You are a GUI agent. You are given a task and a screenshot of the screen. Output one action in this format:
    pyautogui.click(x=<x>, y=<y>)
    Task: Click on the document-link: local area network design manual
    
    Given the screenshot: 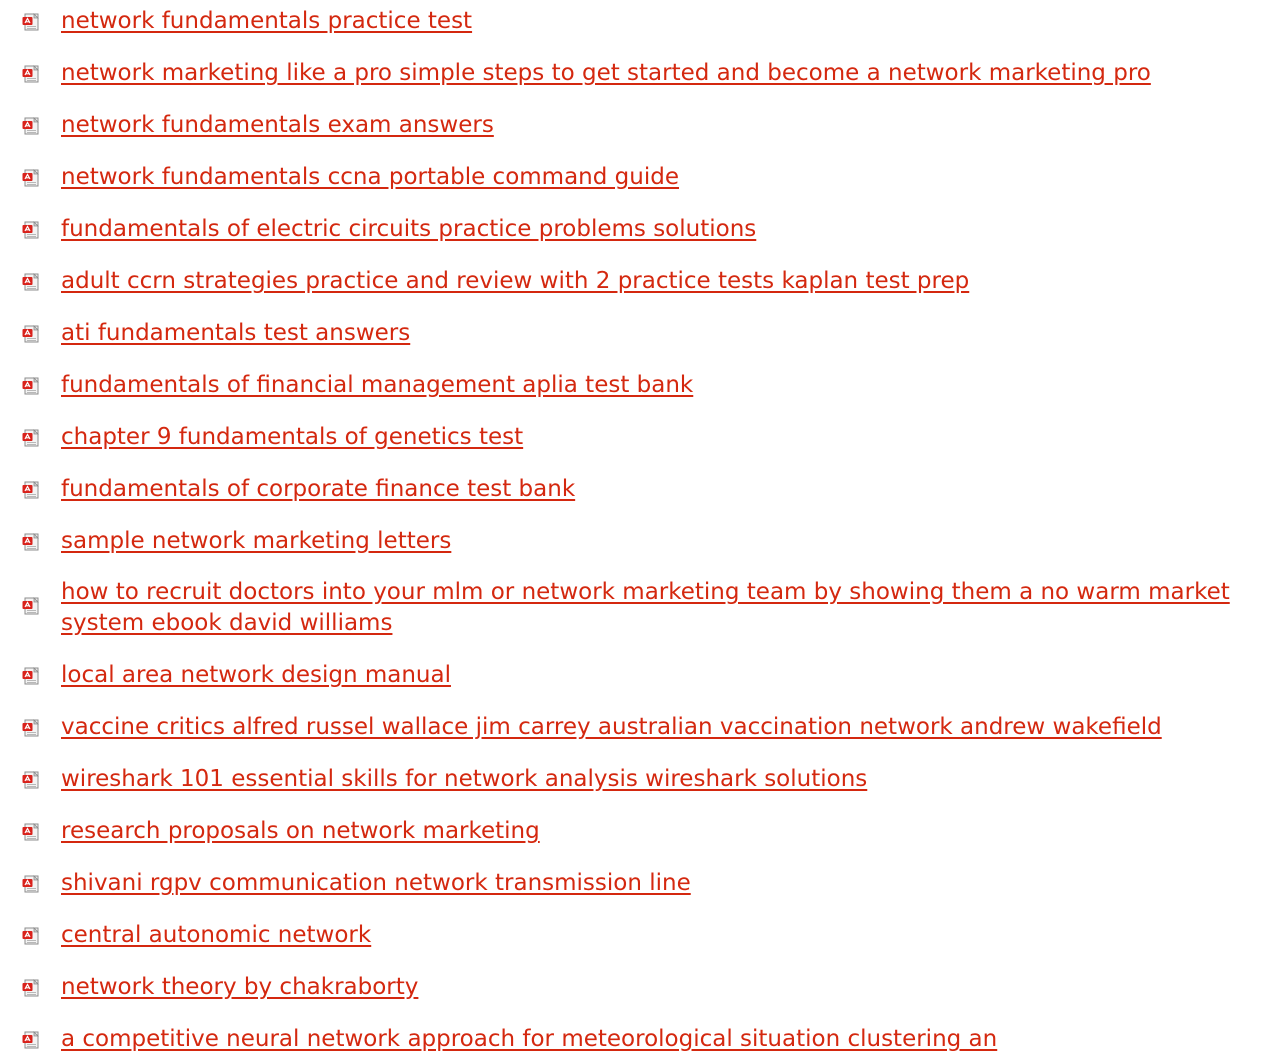 What is the action you would take?
    pyautogui.click(x=256, y=675)
    